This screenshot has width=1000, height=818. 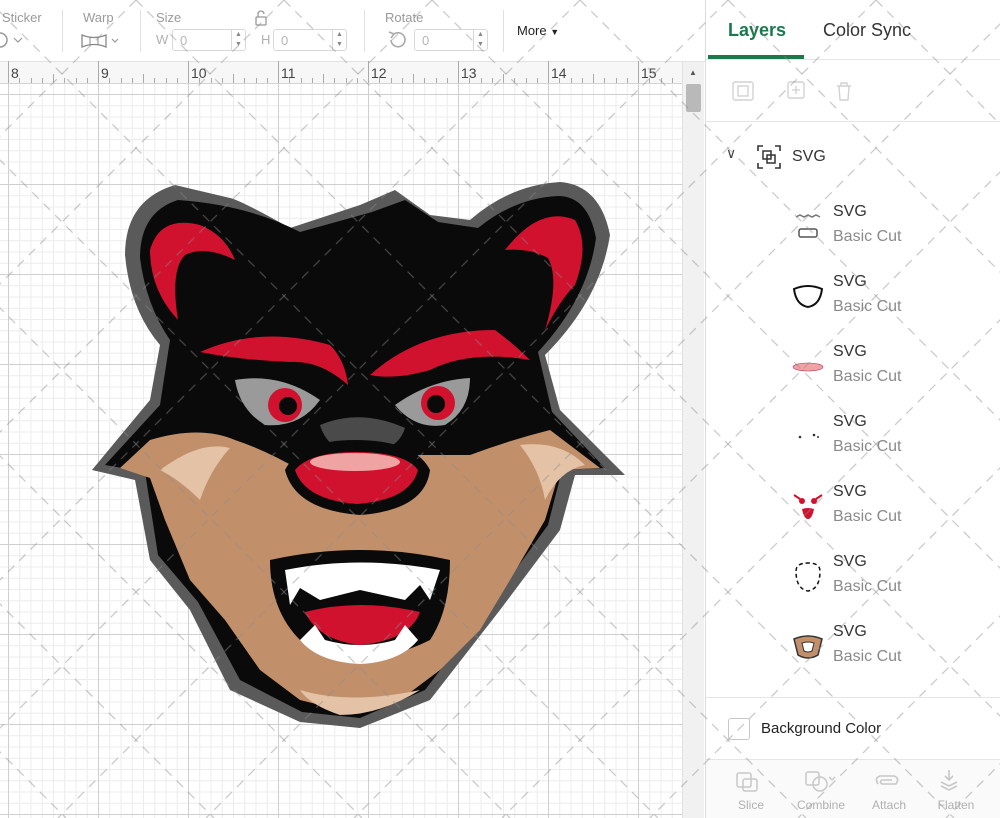 I want to click on height-input: 0 ▲ ▼, so click(x=310, y=40).